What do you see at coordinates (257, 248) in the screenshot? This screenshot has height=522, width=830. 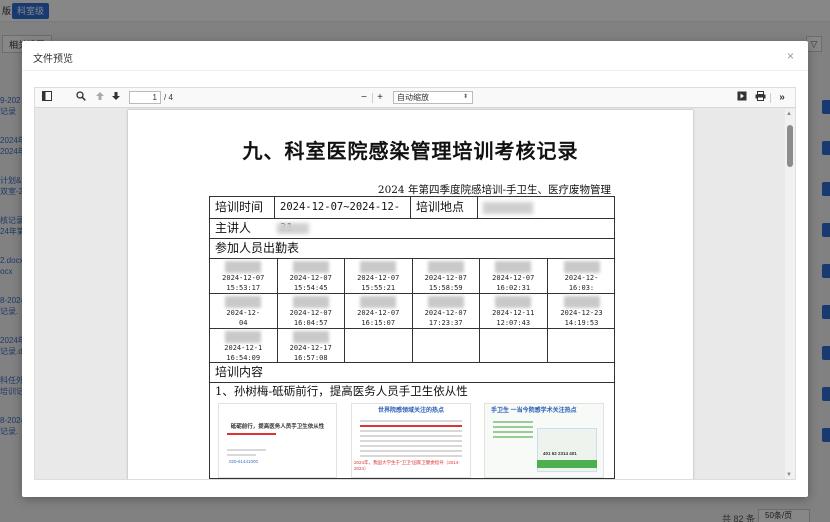 I see `label-attendance: 参加人员出勤表` at bounding box center [257, 248].